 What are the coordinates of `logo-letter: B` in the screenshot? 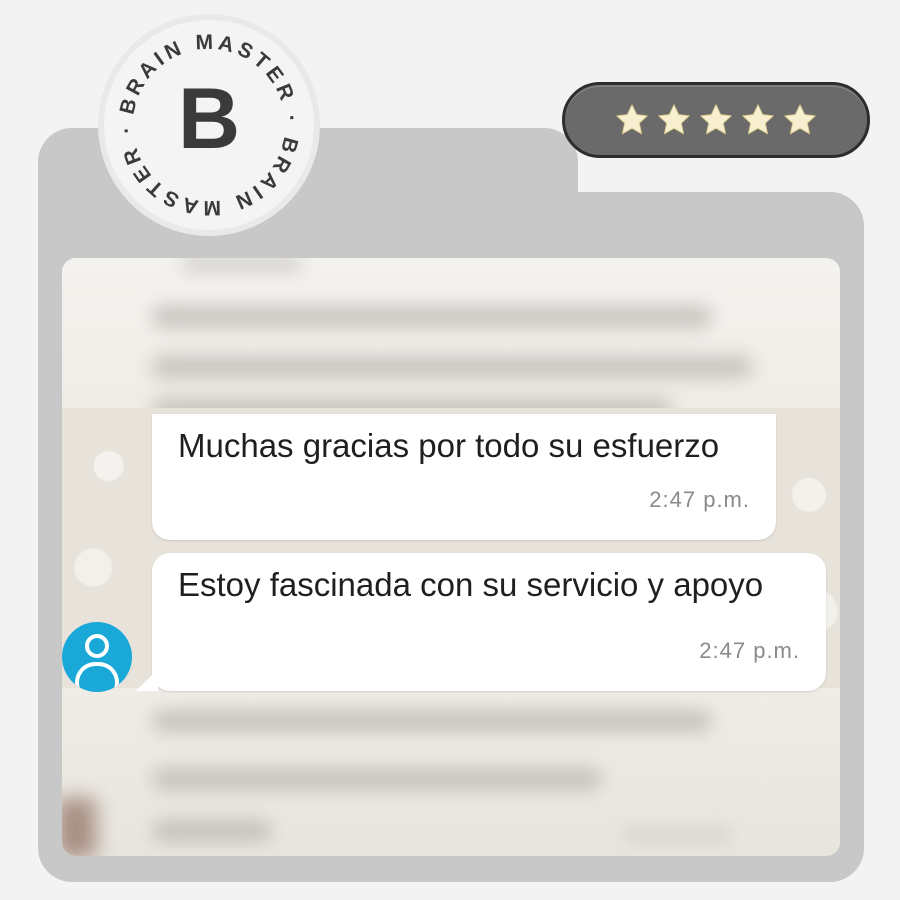 It's located at (209, 119).